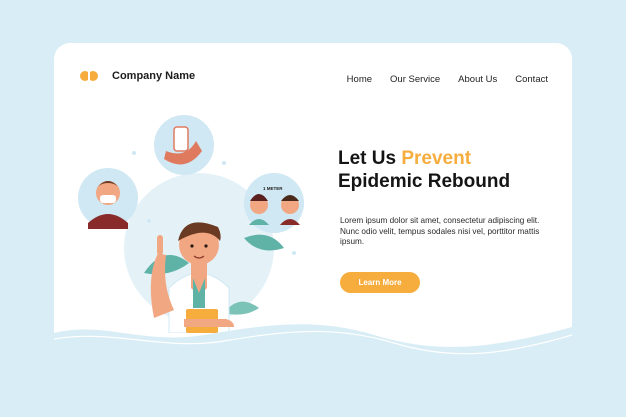 This screenshot has width=626, height=417. What do you see at coordinates (453, 170) in the screenshot?
I see `hero-title: Let Us Prevent Epidemic Rebound` at bounding box center [453, 170].